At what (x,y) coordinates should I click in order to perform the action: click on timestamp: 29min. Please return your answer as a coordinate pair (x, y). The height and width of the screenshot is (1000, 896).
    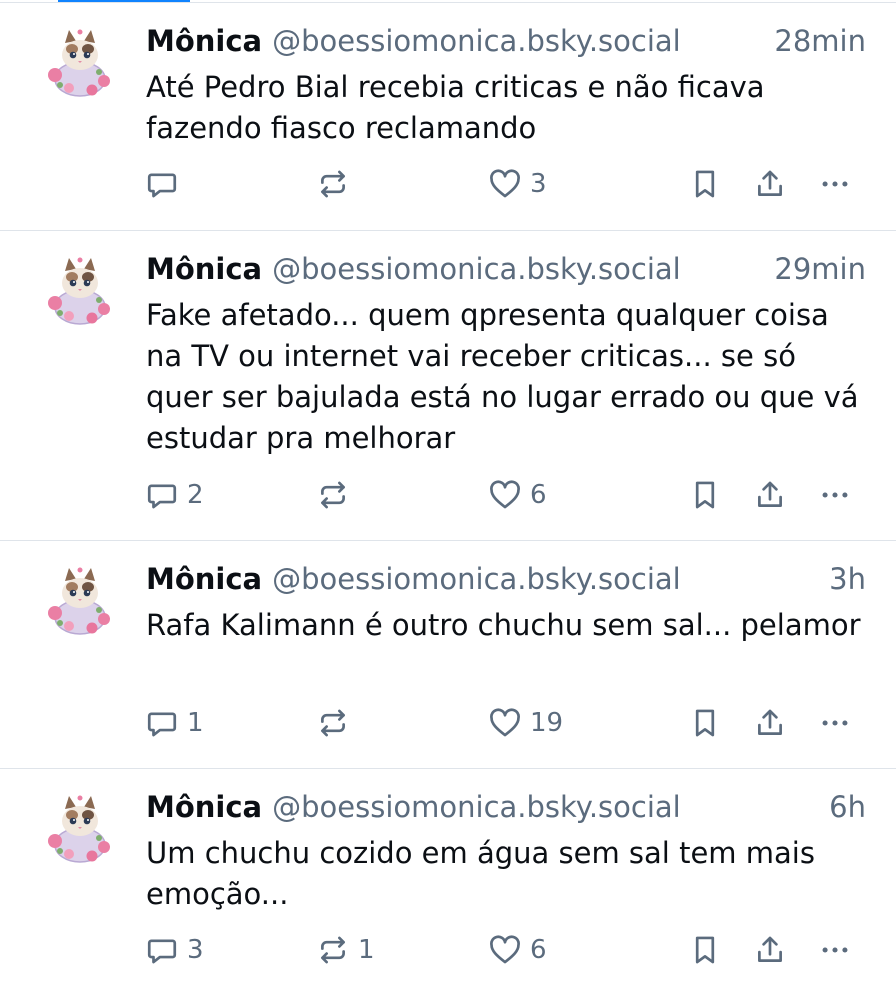
    Looking at the image, I should click on (820, 269).